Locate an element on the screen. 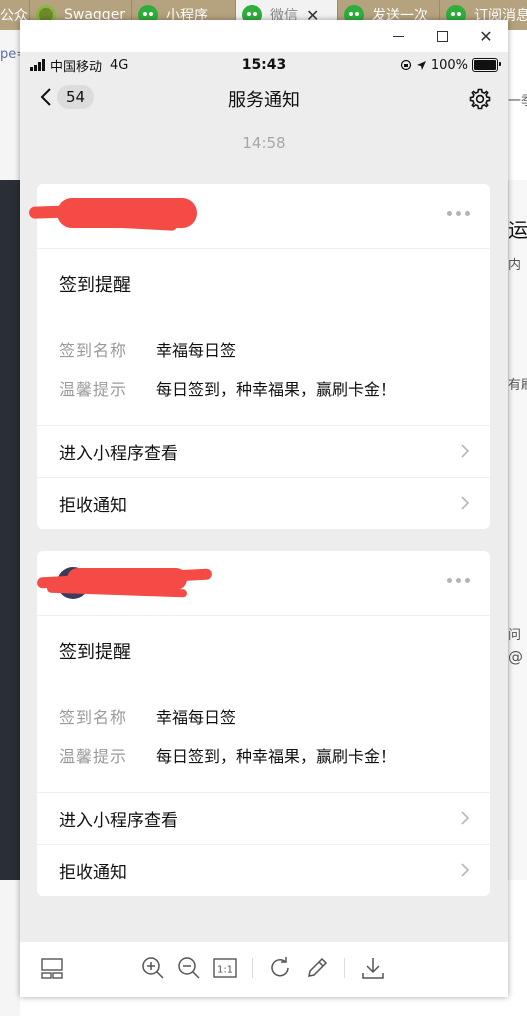 Image resolution: width=527 pixels, height=1016 pixels. unread-count-badge: 54 is located at coordinates (76, 97).